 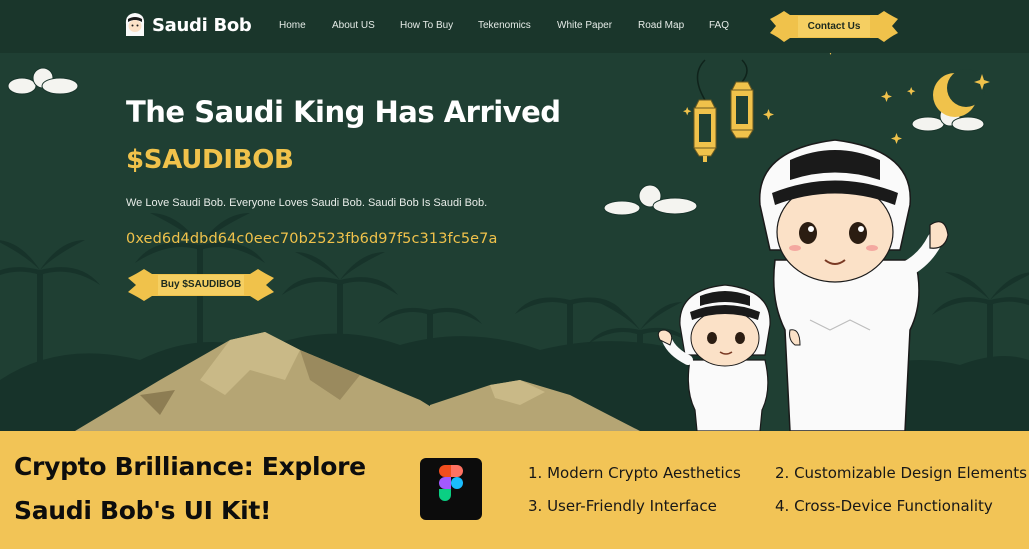 I want to click on nav-white-paper: White Paper, so click(x=584, y=25).